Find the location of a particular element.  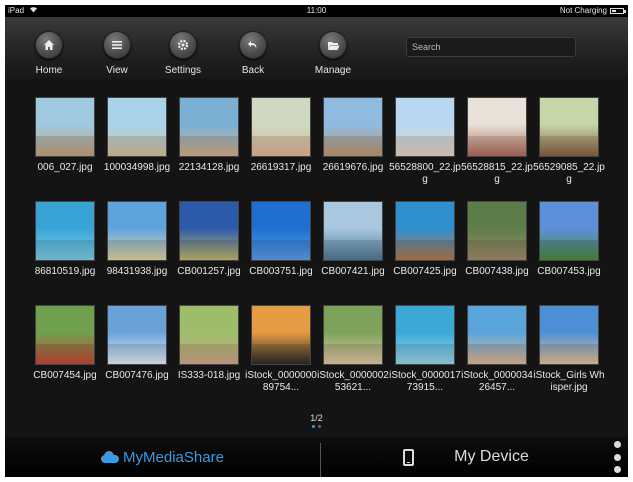

folder-open-icon is located at coordinates (333, 45).